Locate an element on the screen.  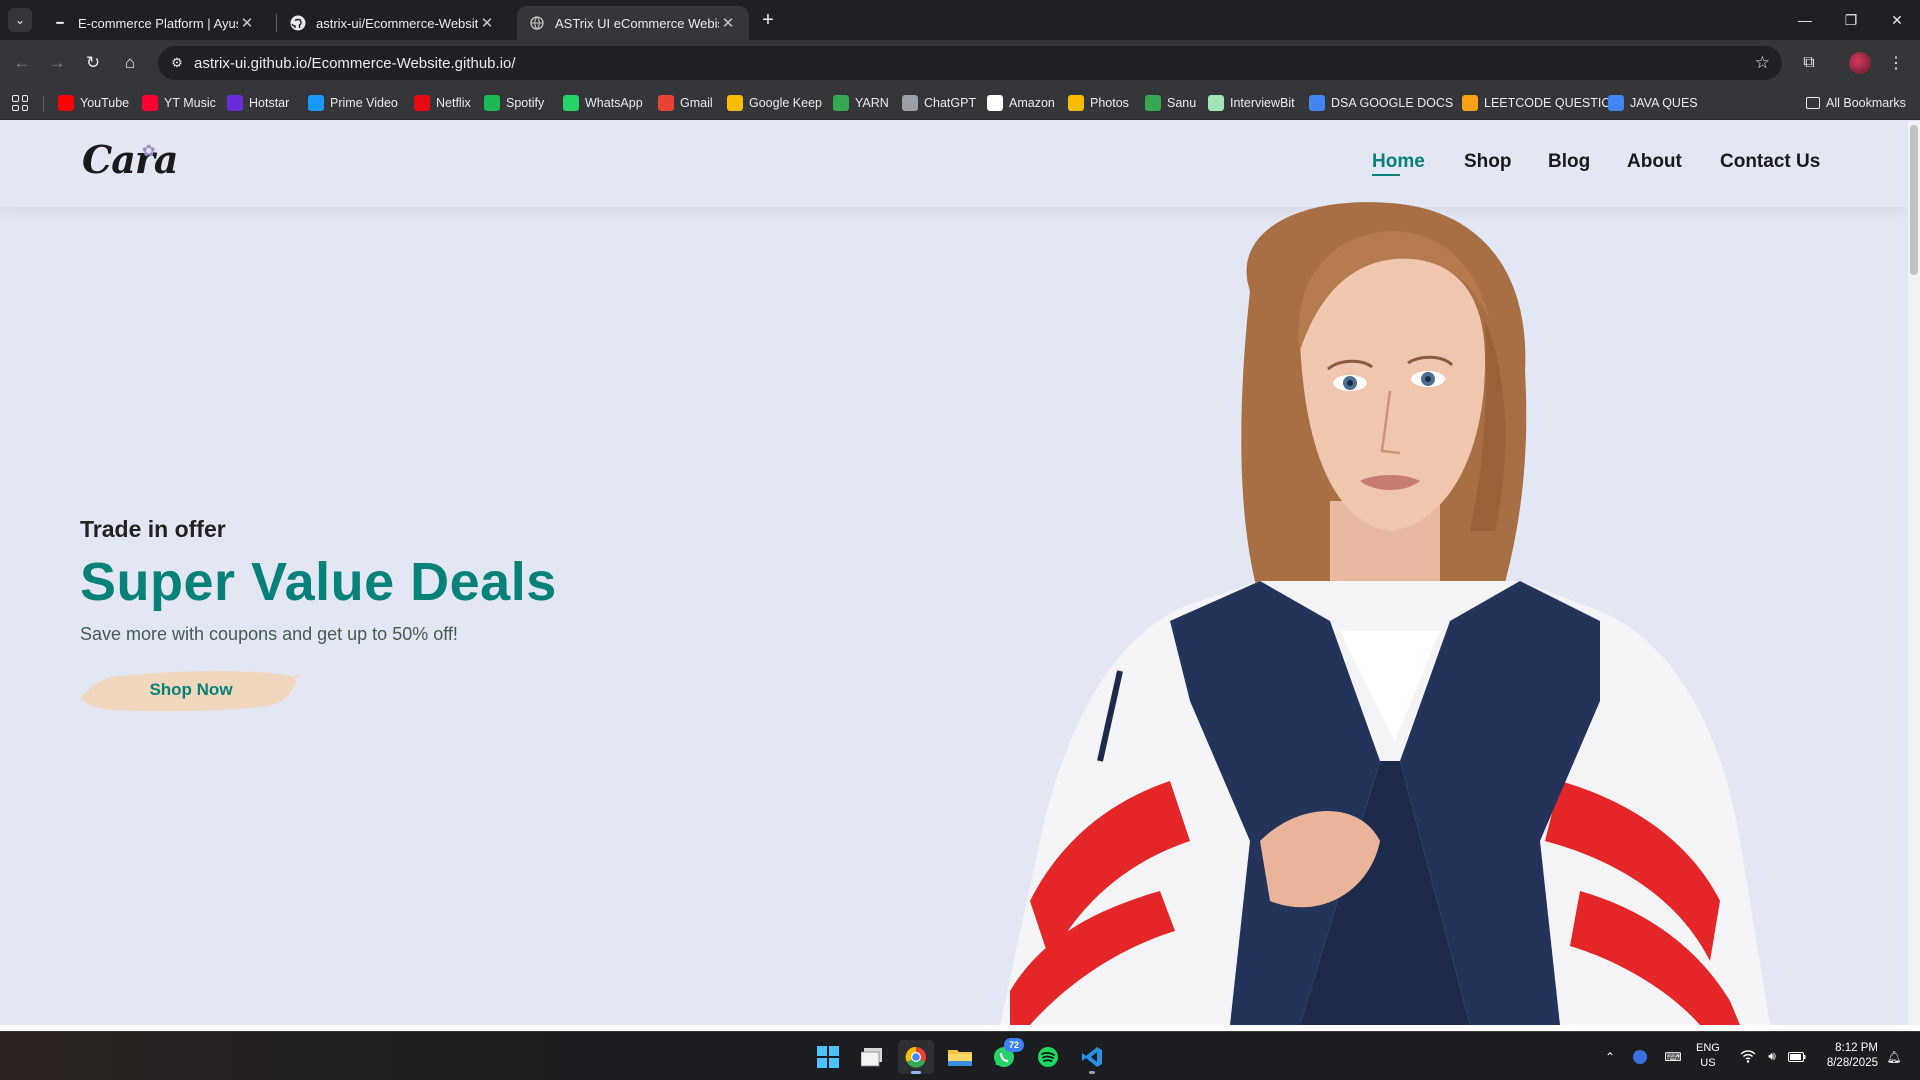
bookmark-amazon: Amazon is located at coordinates (1021, 103).